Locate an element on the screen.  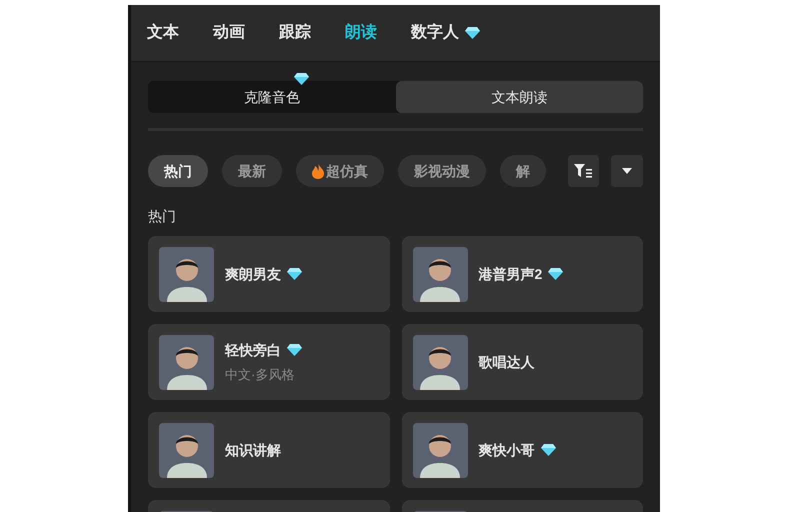
dropdown-button is located at coordinates (627, 171).